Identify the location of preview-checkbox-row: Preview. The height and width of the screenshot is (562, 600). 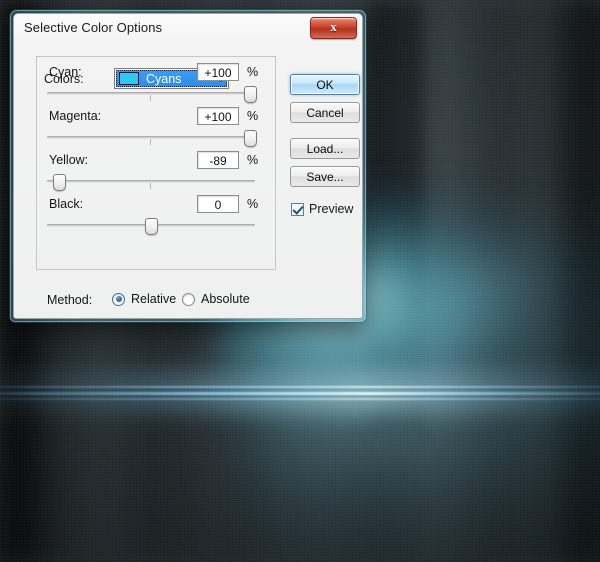
(322, 209).